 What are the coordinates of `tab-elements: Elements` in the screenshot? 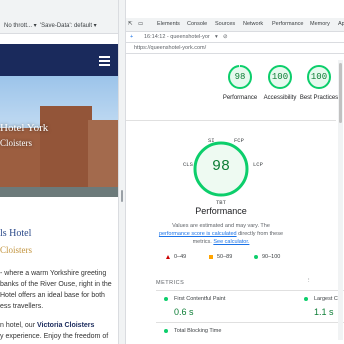 It's located at (168, 24).